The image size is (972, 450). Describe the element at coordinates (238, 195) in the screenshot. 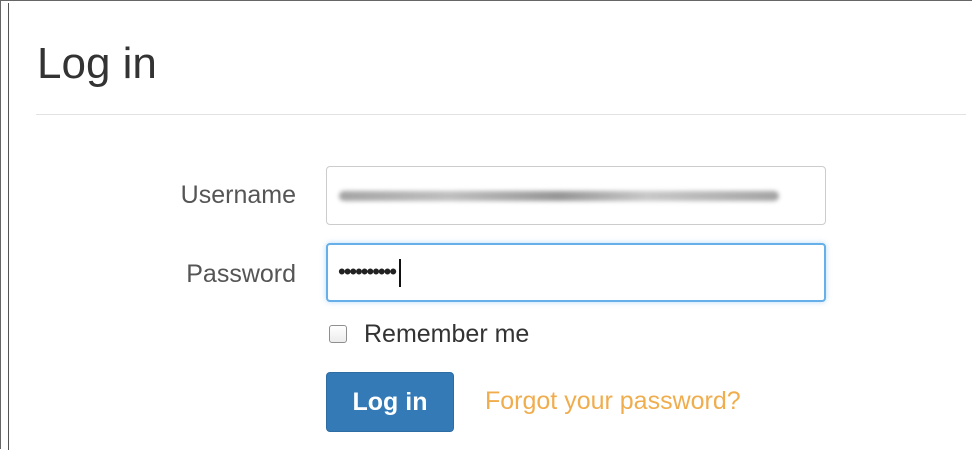

I see `username-label: Username` at that location.